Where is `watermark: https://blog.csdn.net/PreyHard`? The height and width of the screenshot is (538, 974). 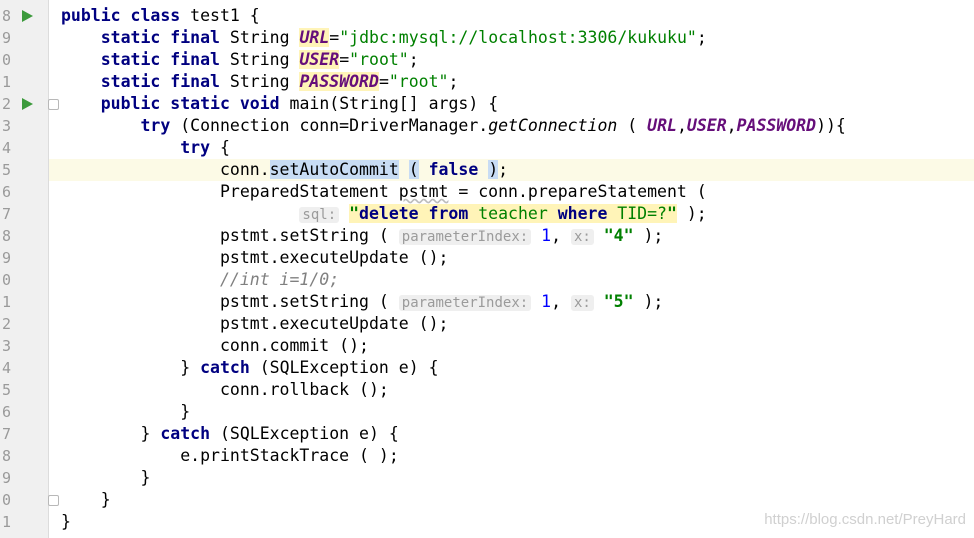 watermark: https://blog.csdn.net/PreyHard is located at coordinates (865, 519).